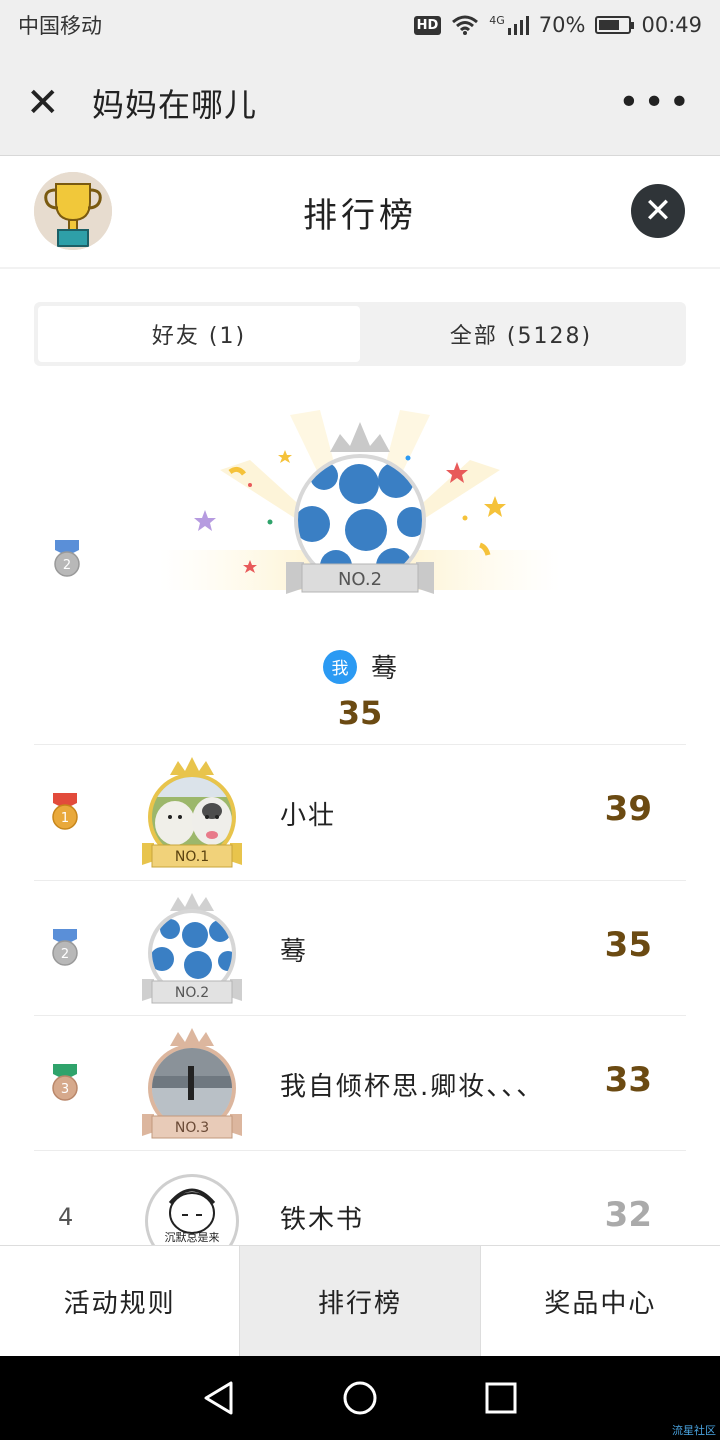 The height and width of the screenshot is (1440, 720). I want to click on tab-switcher: 好友 (1) 全部 (5128), so click(360, 334).